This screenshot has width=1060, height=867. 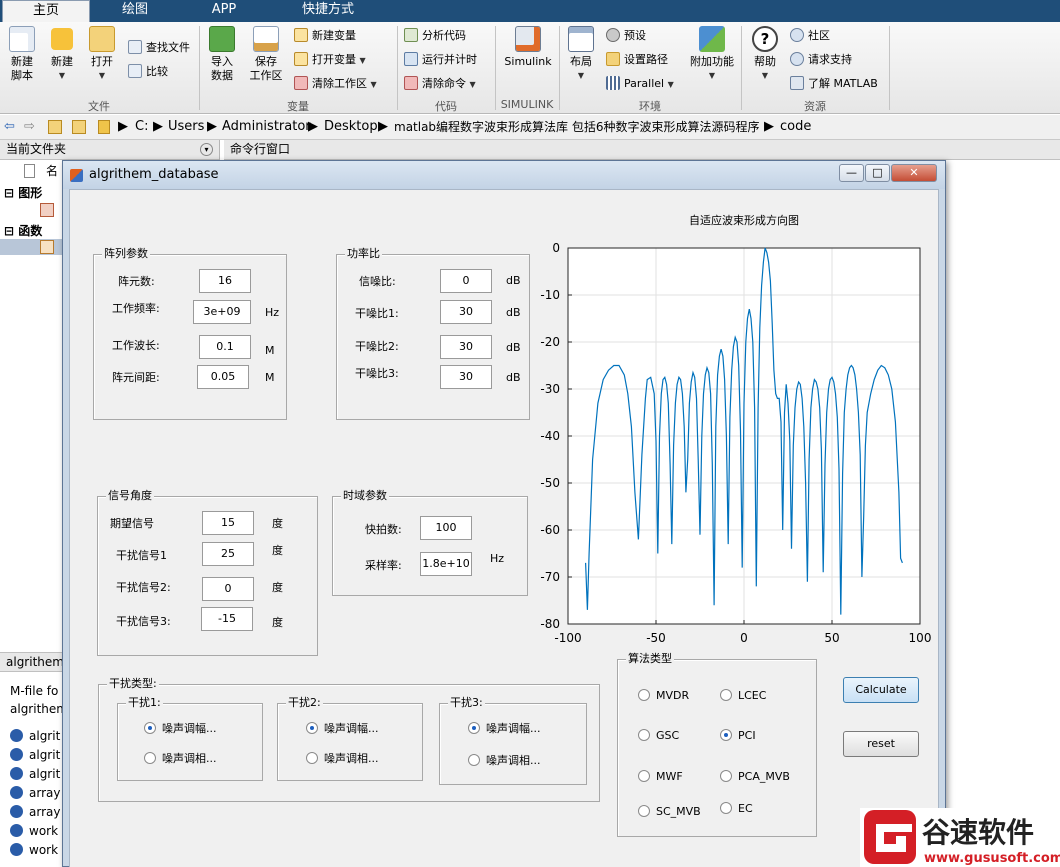 What do you see at coordinates (660, 777) in the screenshot?
I see `algorithm-option-mwf: MWF` at bounding box center [660, 777].